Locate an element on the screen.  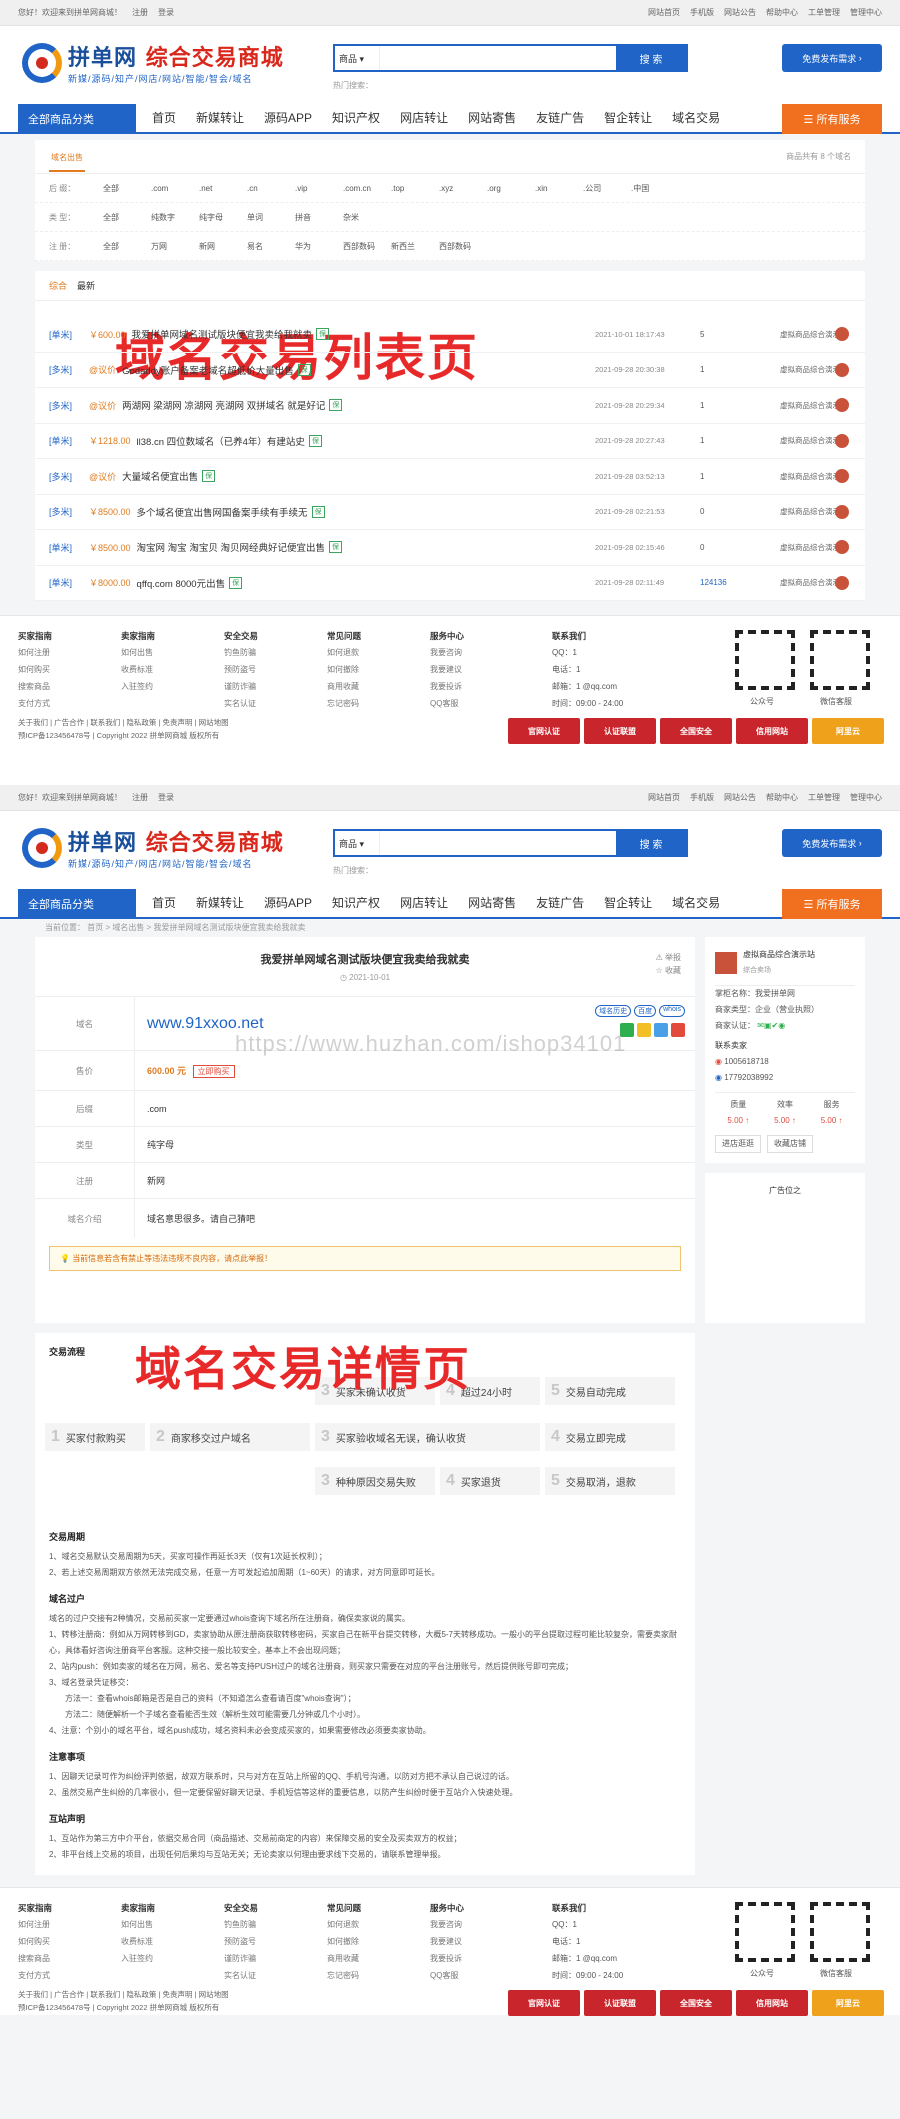
filter-option: .cn is located at coordinates (271, 188).